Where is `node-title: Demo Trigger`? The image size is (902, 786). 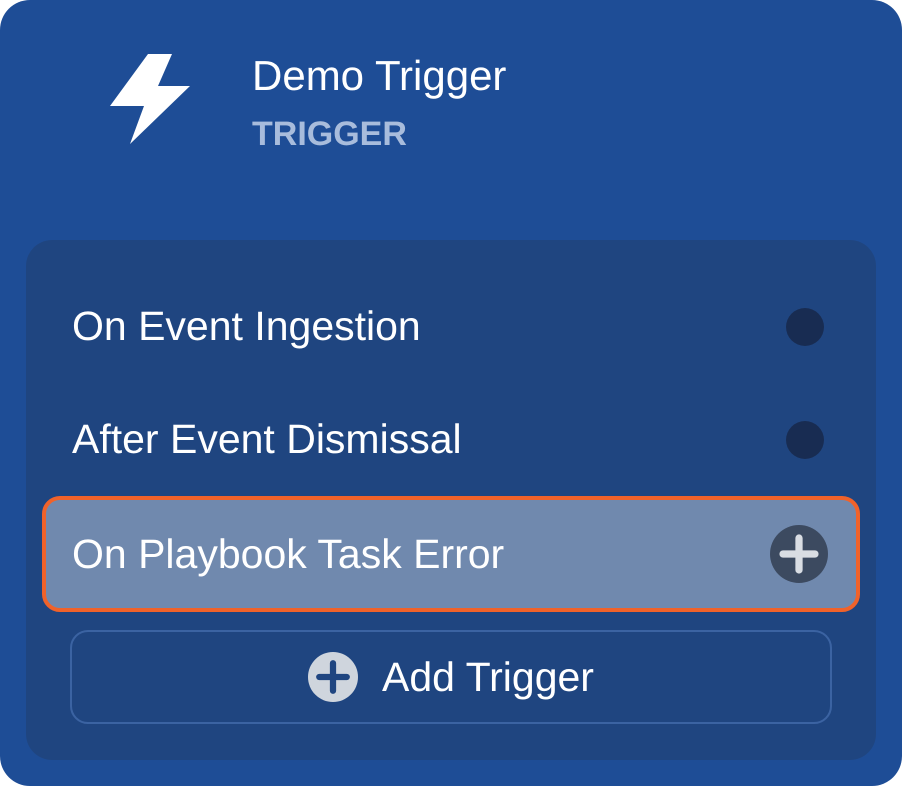 node-title: Demo Trigger is located at coordinates (379, 76).